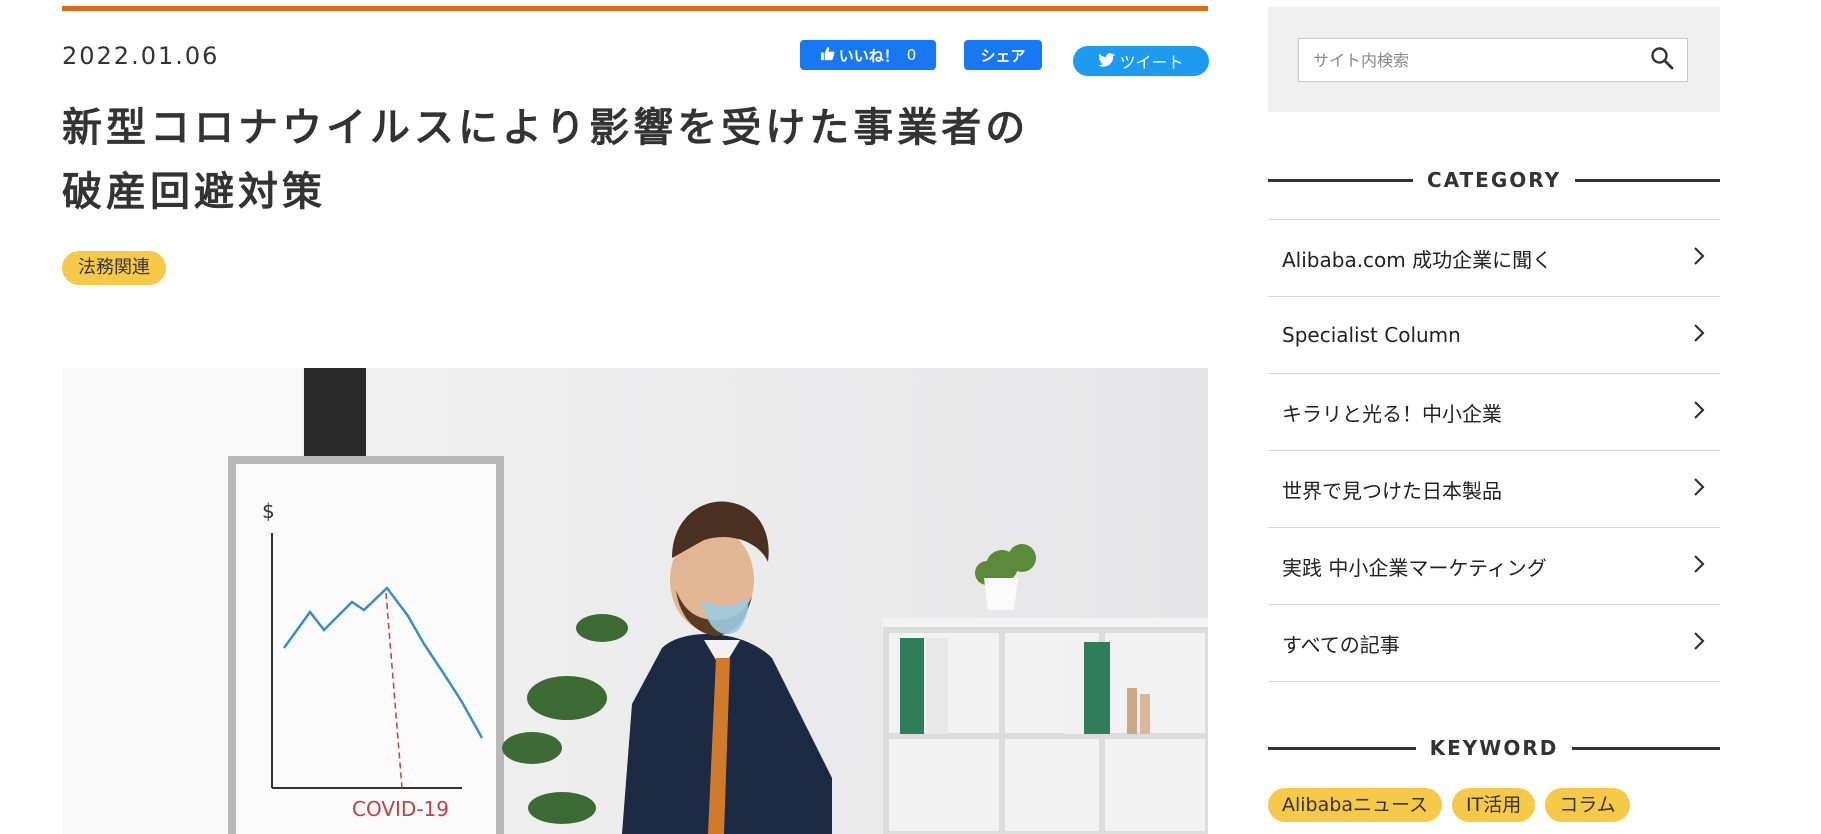 The image size is (1821, 834). I want to click on keyword-tag: Alibabaニュース, so click(1355, 805).